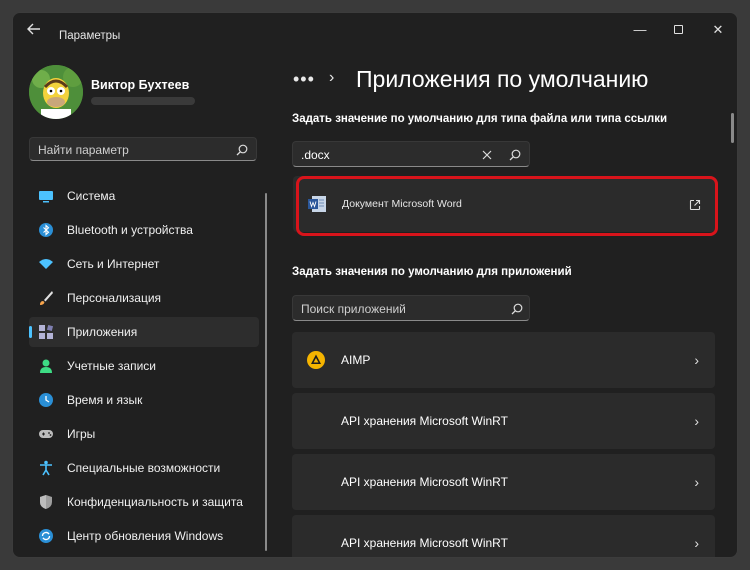  Describe the element at coordinates (105, 400) in the screenshot. I see `sidebar-item-label: Время и язык` at that location.